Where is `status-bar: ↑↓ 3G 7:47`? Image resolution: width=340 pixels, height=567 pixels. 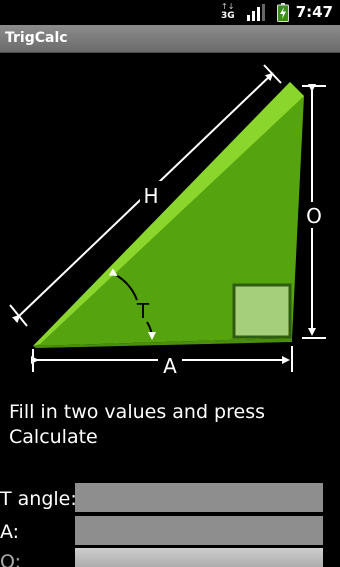
status-bar: ↑↓ 3G 7:47 is located at coordinates (170, 12).